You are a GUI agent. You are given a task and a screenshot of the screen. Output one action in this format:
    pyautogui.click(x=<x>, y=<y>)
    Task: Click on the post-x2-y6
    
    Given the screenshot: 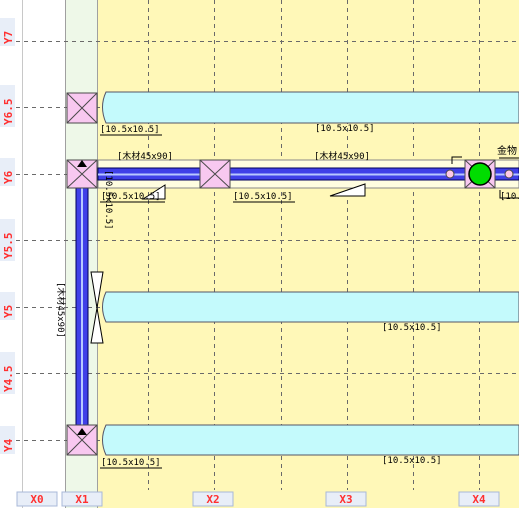 What is the action you would take?
    pyautogui.click(x=215, y=174)
    